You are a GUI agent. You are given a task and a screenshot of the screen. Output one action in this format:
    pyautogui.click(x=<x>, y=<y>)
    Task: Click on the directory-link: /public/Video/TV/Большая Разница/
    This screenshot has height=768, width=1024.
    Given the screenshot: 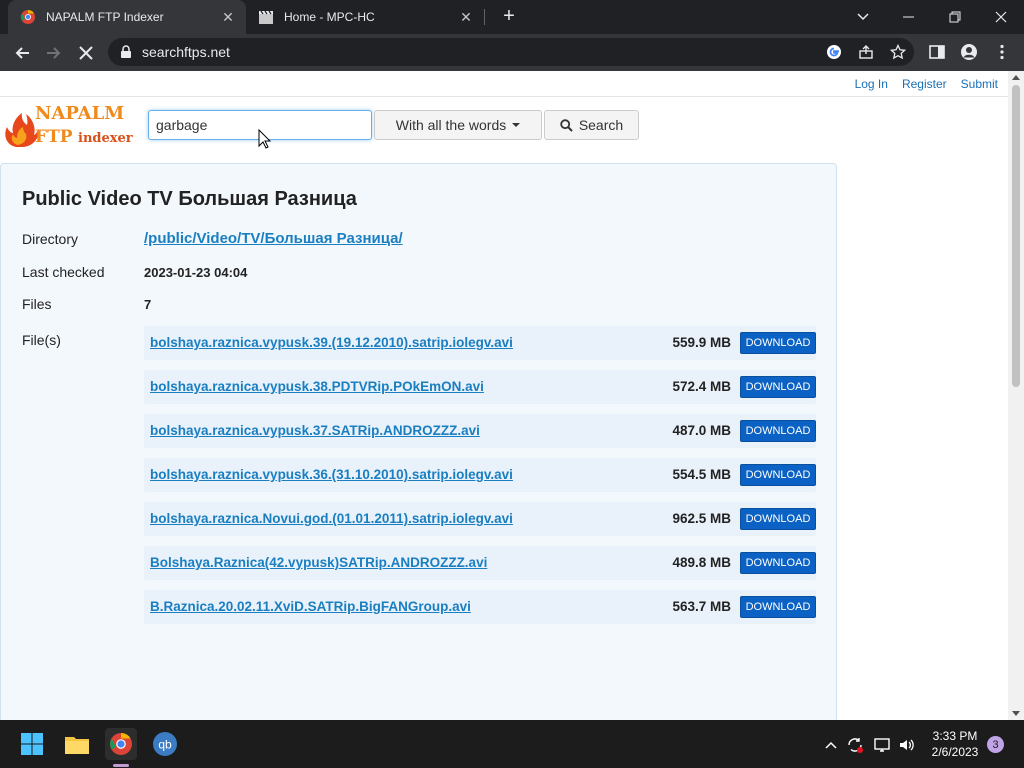 What is the action you would take?
    pyautogui.click(x=273, y=238)
    